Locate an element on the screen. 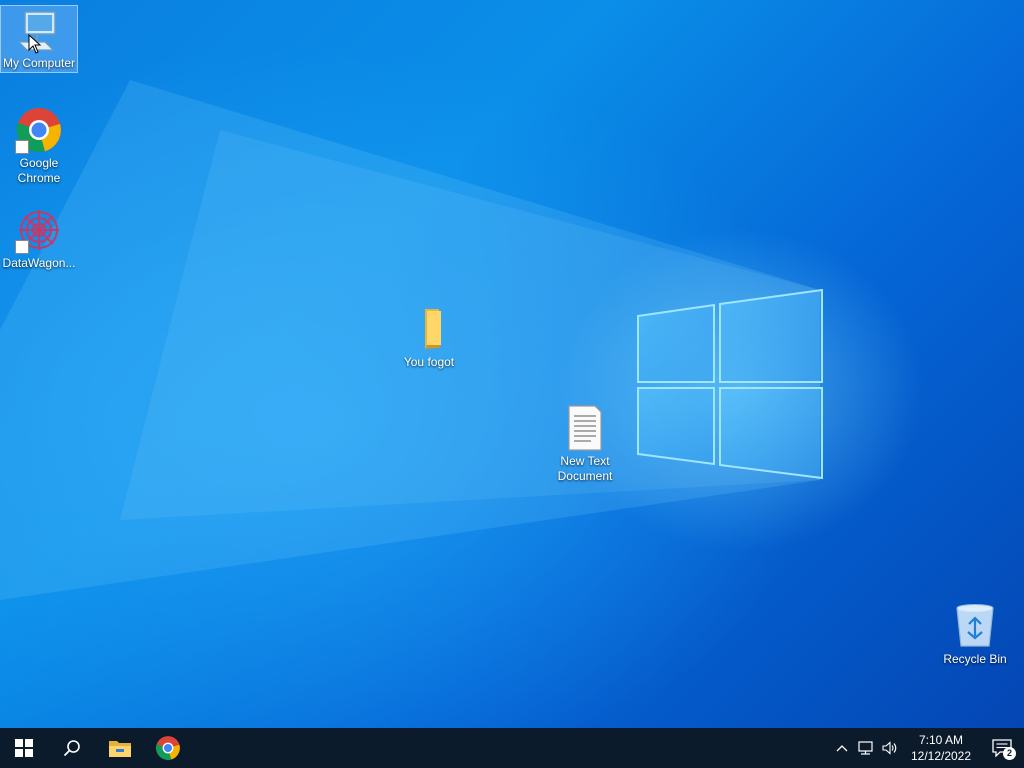 Image resolution: width=1024 pixels, height=768 pixels. windows-logo-wallpaper is located at coordinates (730, 384).